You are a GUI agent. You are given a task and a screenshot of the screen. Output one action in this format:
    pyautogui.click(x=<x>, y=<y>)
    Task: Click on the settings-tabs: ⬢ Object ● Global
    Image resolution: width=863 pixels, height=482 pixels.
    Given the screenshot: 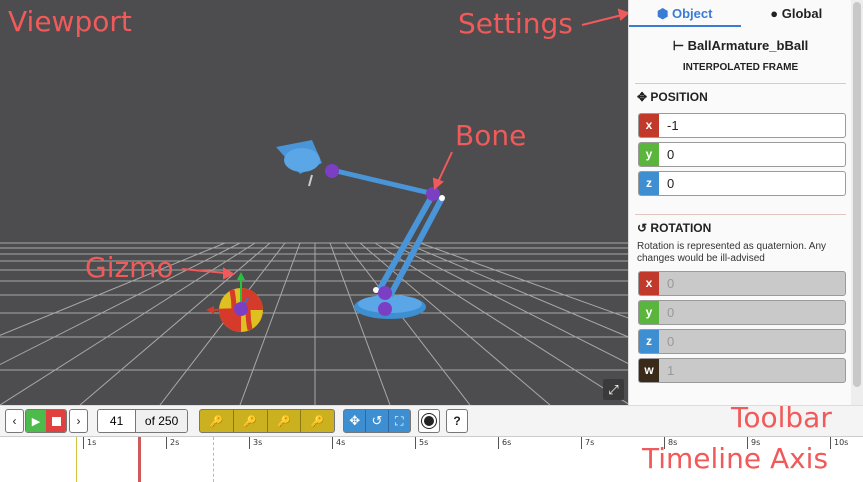 What is the action you would take?
    pyautogui.click(x=740, y=13)
    